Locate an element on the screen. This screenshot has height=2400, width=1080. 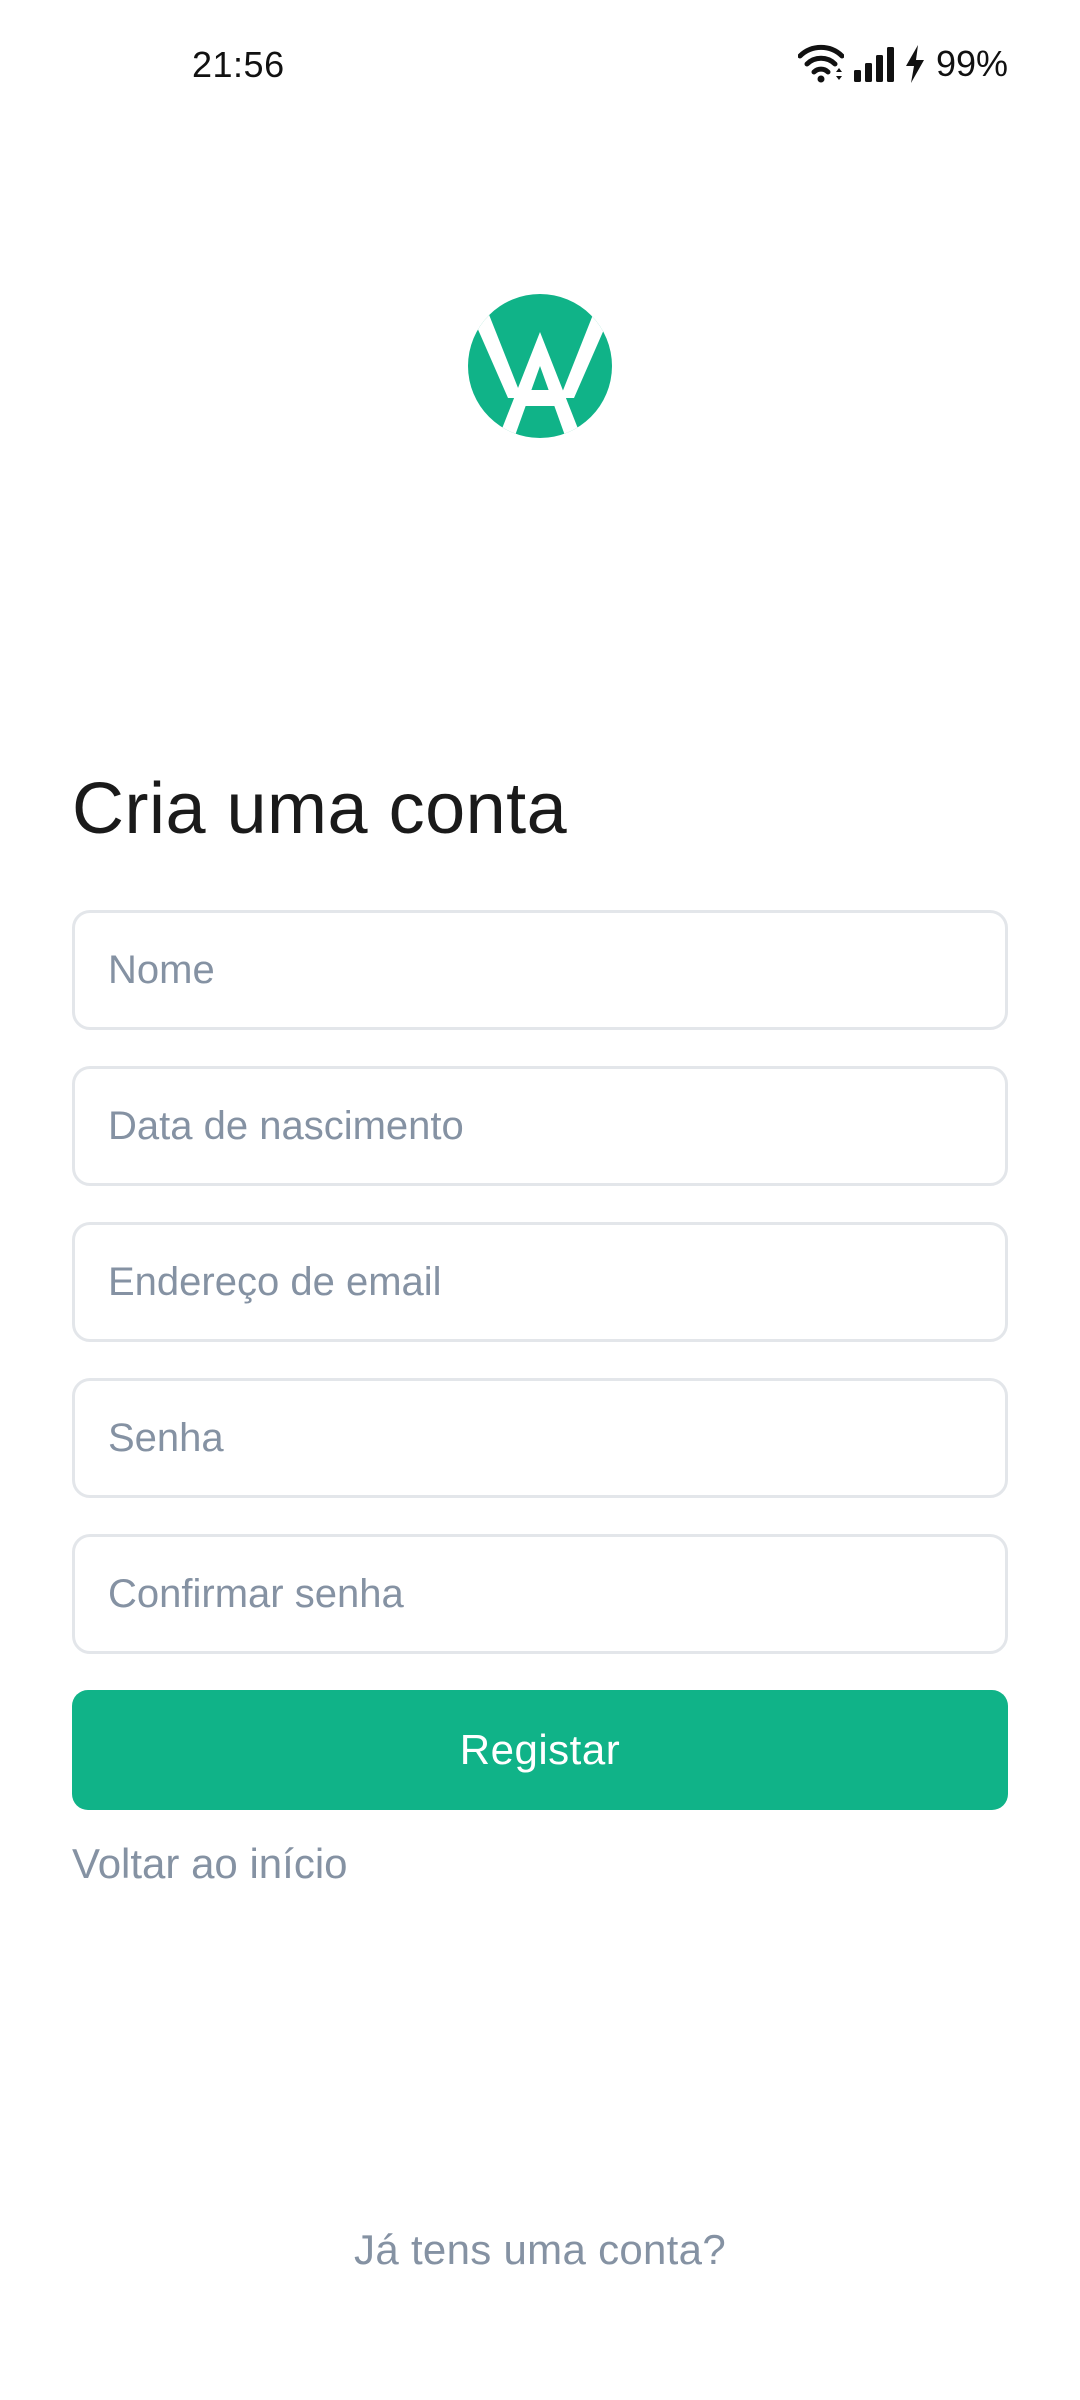
have-account-link: Já tens uma conta? is located at coordinates (540, 2250).